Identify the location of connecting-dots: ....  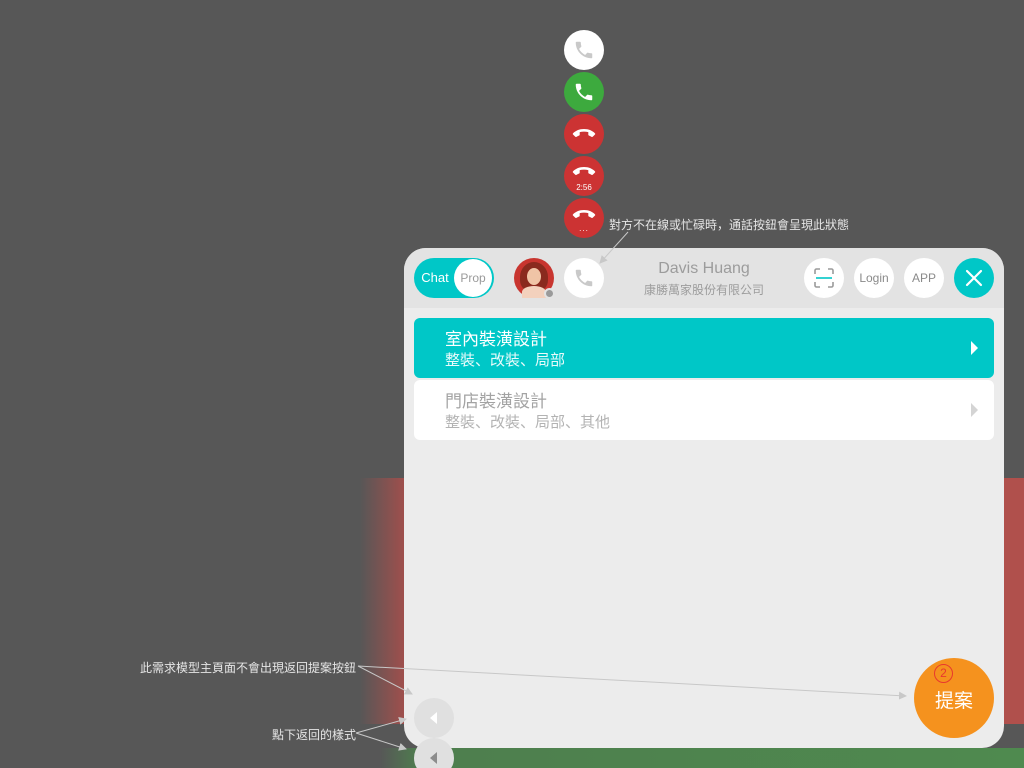
(584, 228).